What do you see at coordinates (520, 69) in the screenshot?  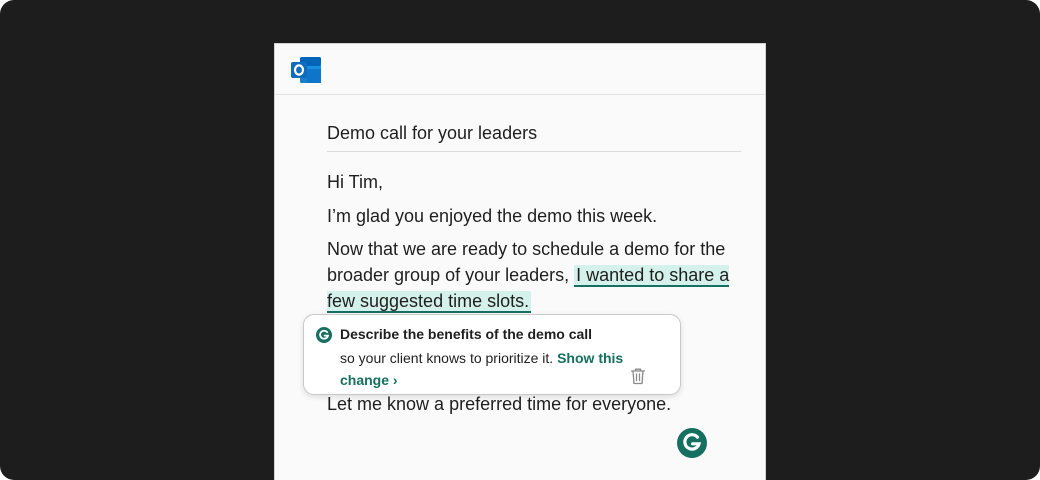 I see `window-header` at bounding box center [520, 69].